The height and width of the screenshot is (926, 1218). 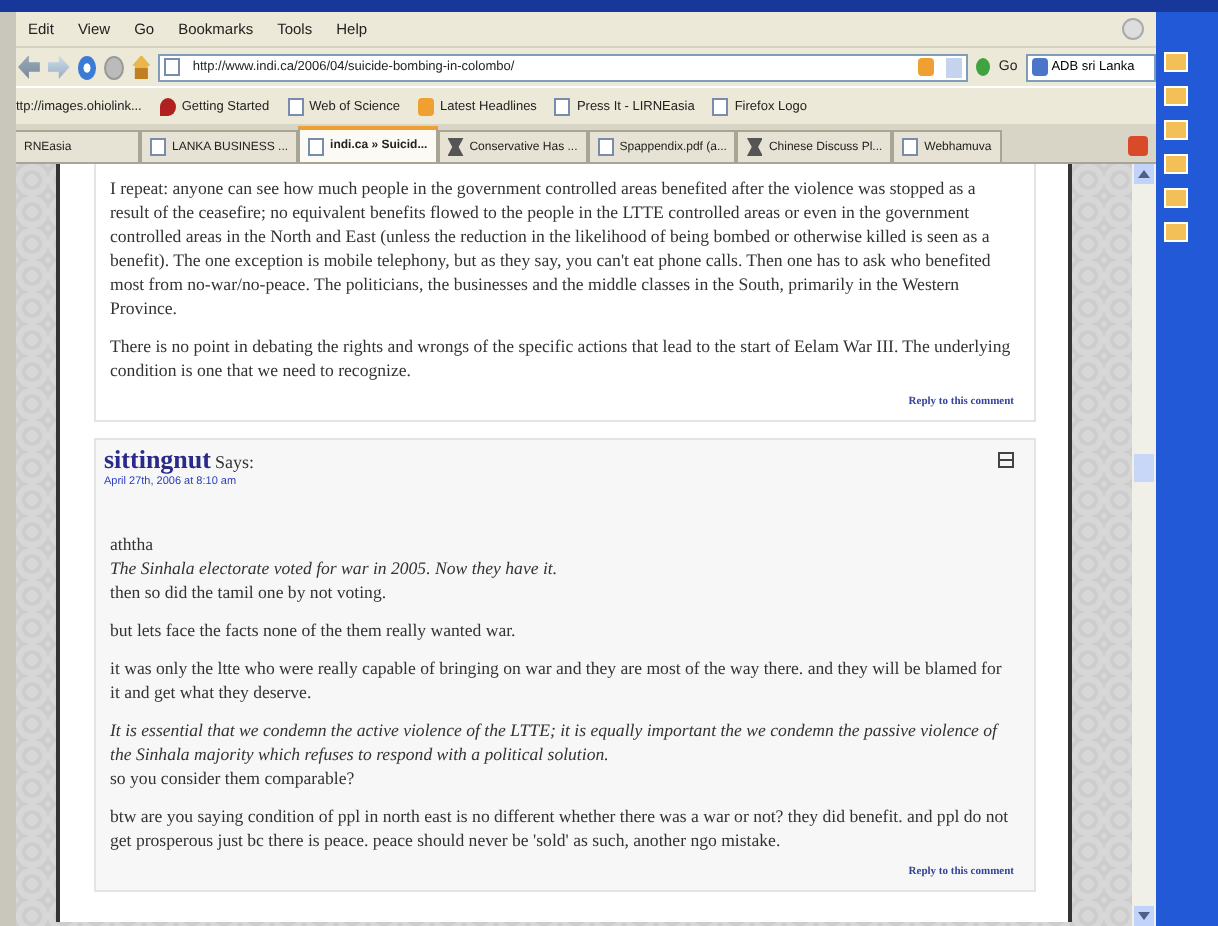 I want to click on comment-text: then so did the tamil one by not voting., so click(x=249, y=592).